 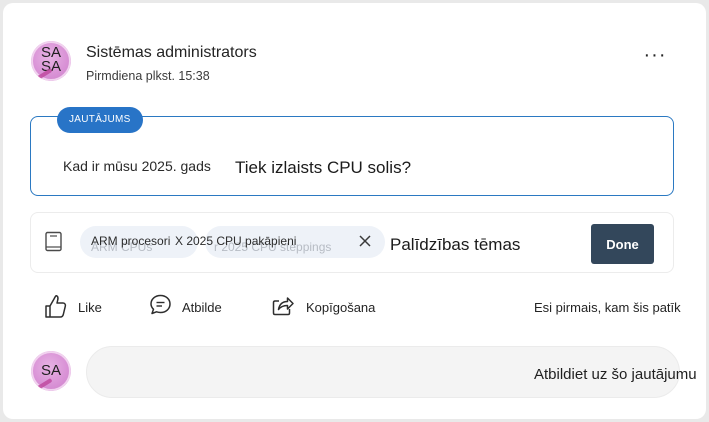 I want to click on author-avatar: SA SA, so click(x=51, y=61).